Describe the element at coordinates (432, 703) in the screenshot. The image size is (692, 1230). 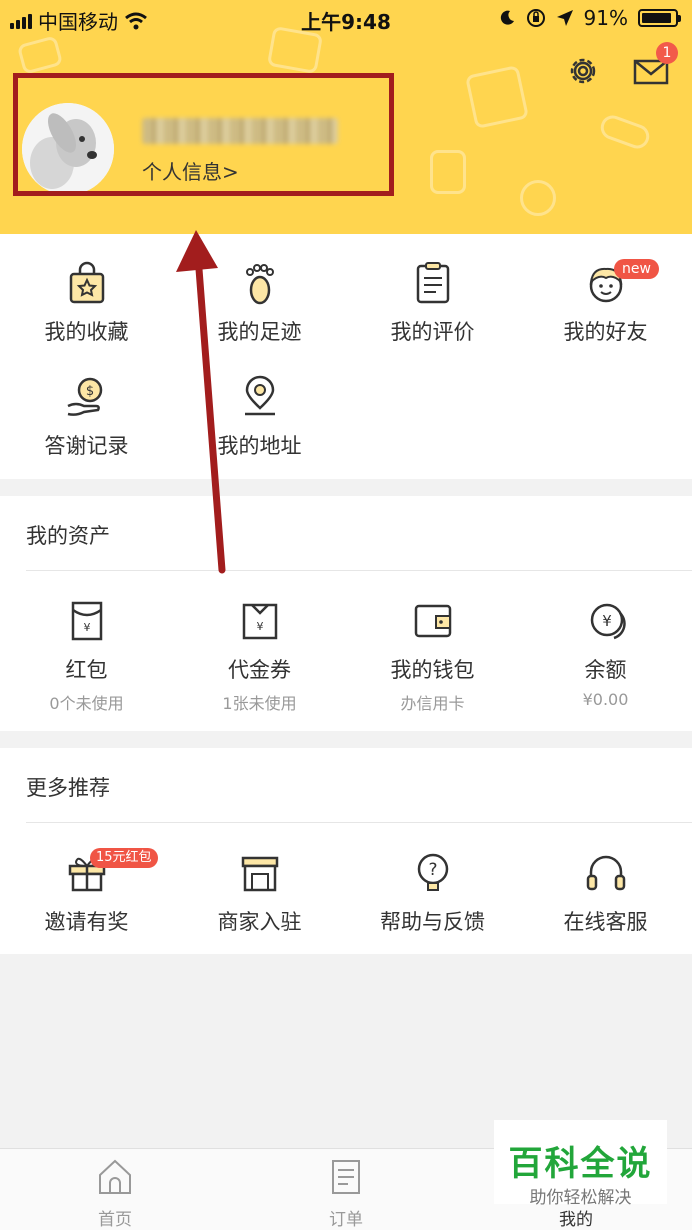
I see `asset-sub: 办信用卡` at that location.